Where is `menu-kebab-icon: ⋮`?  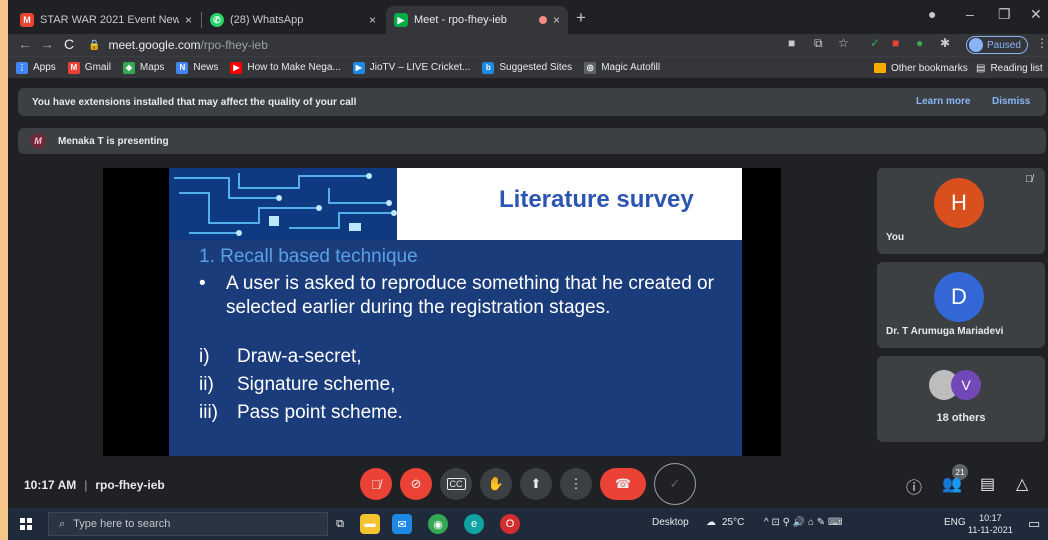 menu-kebab-icon: ⋮ is located at coordinates (1042, 43).